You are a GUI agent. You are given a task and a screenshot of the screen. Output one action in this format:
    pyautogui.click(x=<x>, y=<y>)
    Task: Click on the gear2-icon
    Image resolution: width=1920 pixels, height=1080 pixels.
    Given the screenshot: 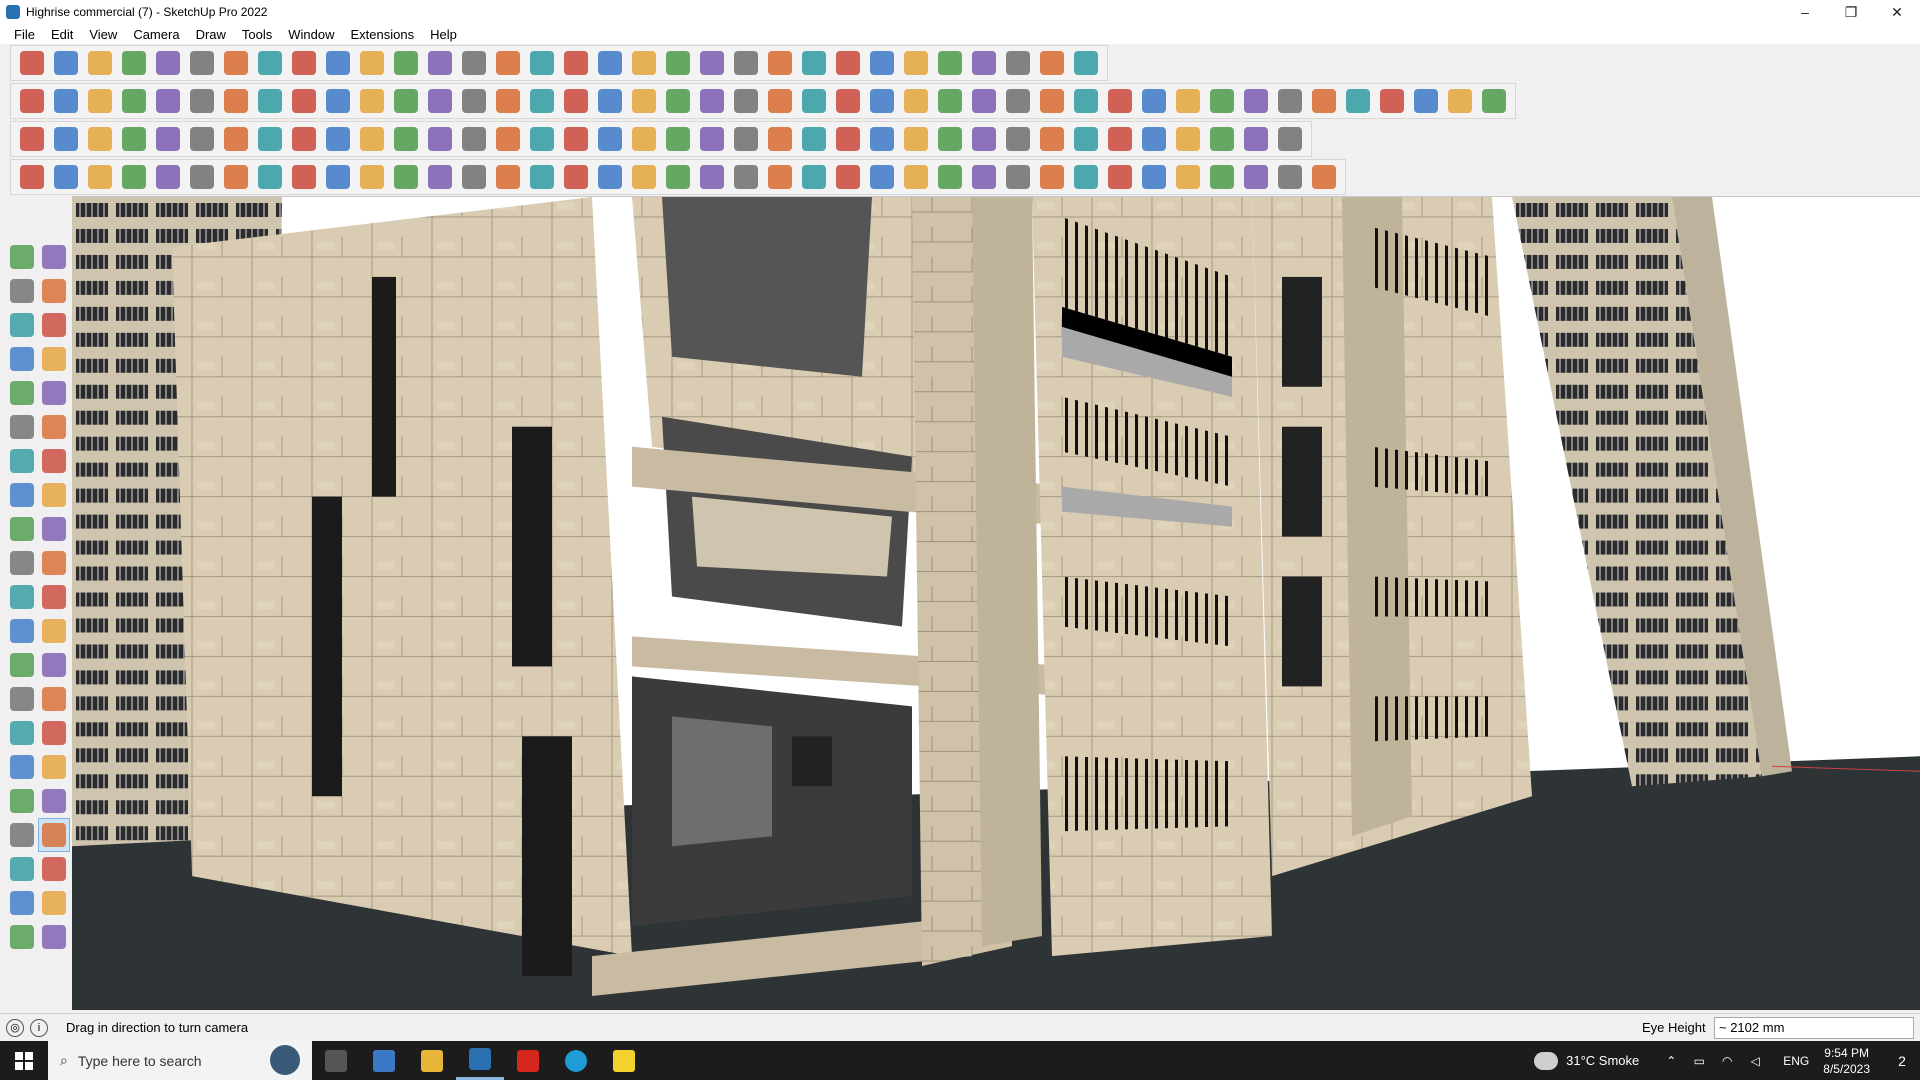 What is the action you would take?
    pyautogui.click(x=168, y=177)
    